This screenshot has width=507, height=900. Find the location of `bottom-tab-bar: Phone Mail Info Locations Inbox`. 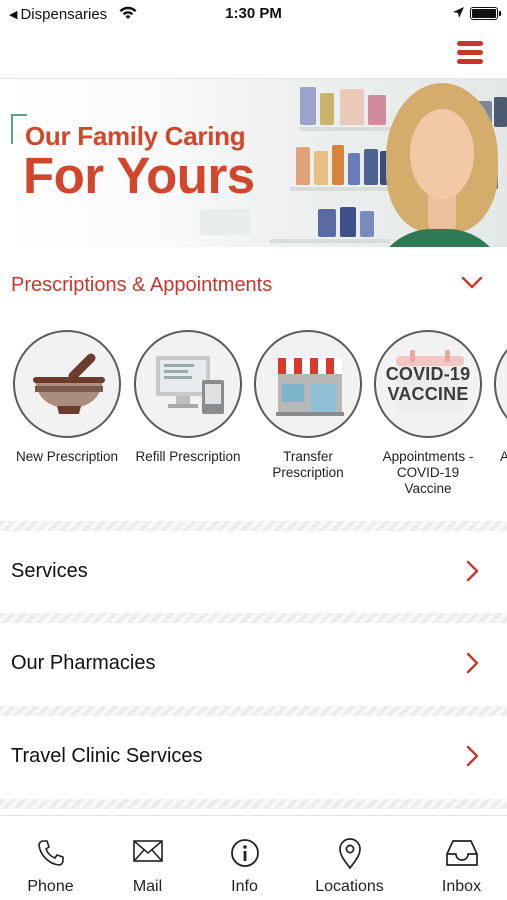

bottom-tab-bar: Phone Mail Info Locations Inbox is located at coordinates (253, 857).